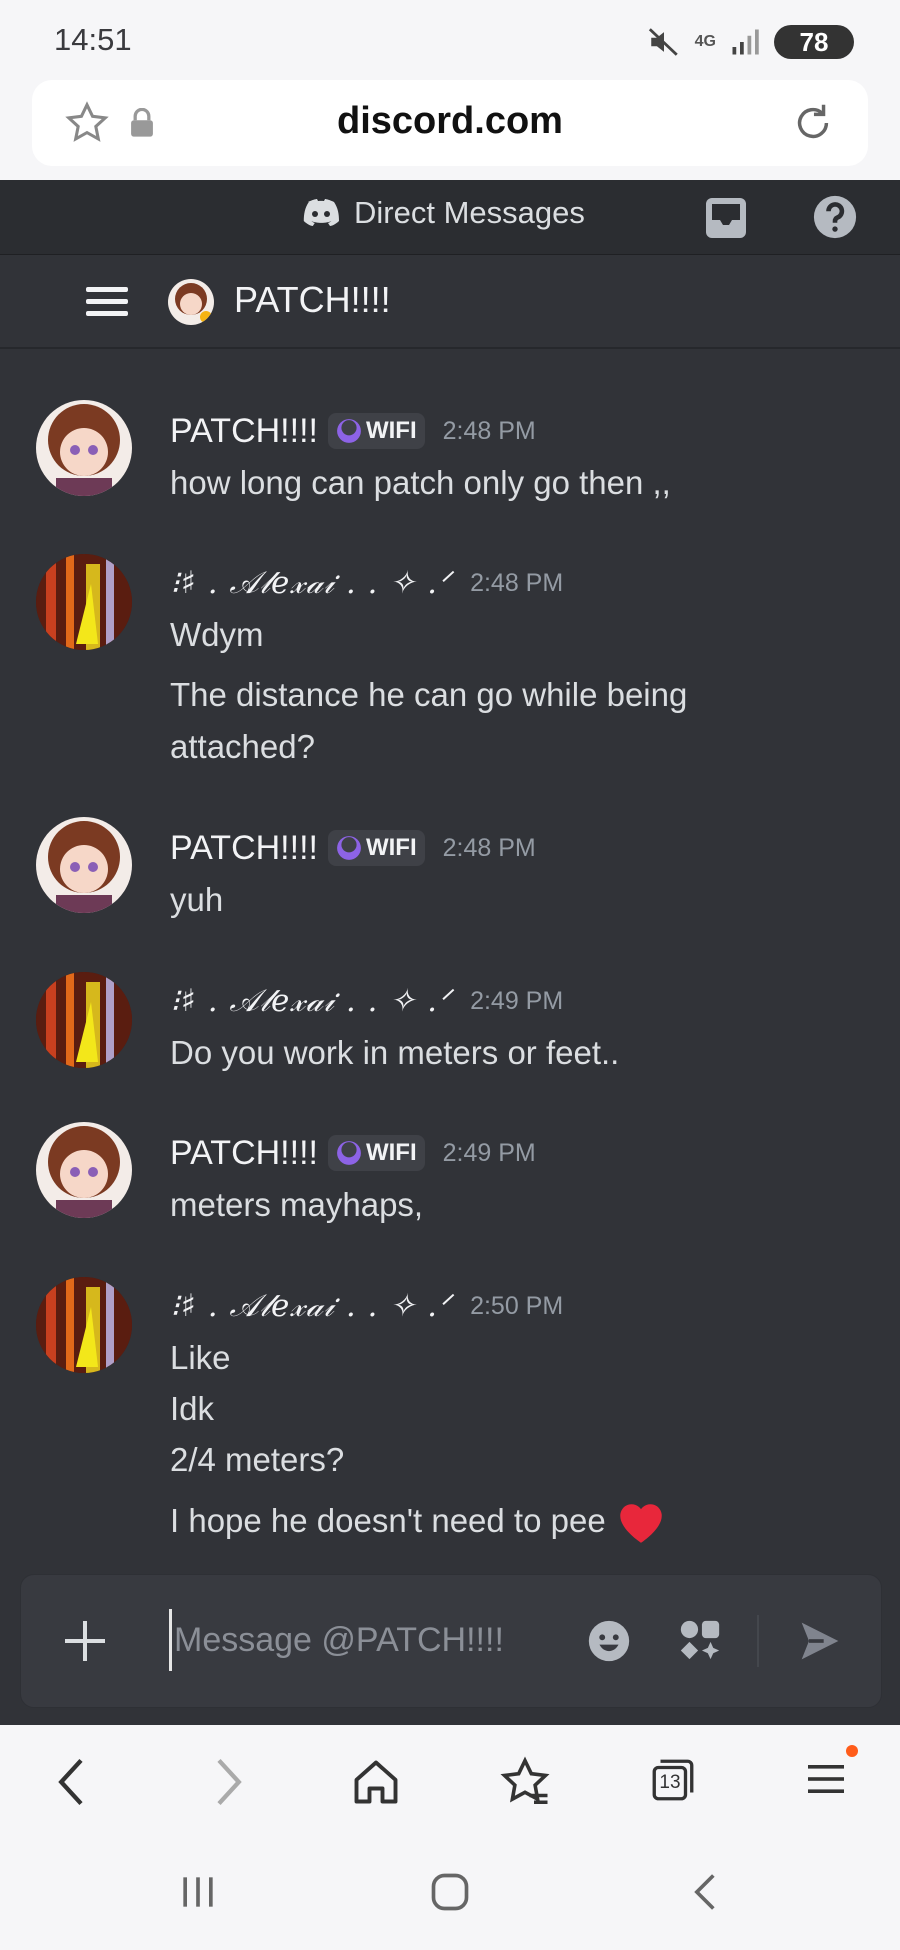 The width and height of the screenshot is (900, 1950). I want to click on message-input, so click(362, 1640).